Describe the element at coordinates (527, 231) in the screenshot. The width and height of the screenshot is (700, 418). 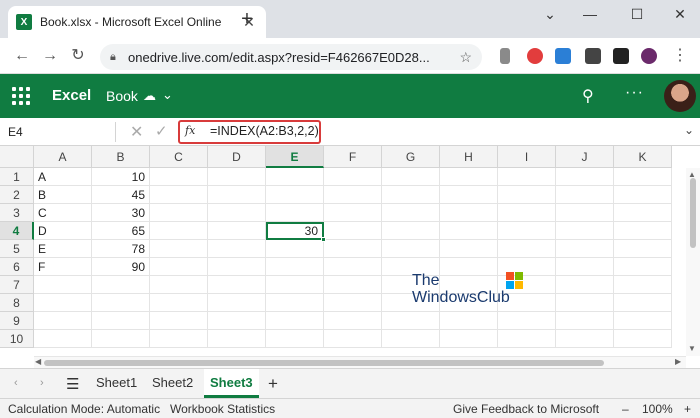
I see `cell-i4` at that location.